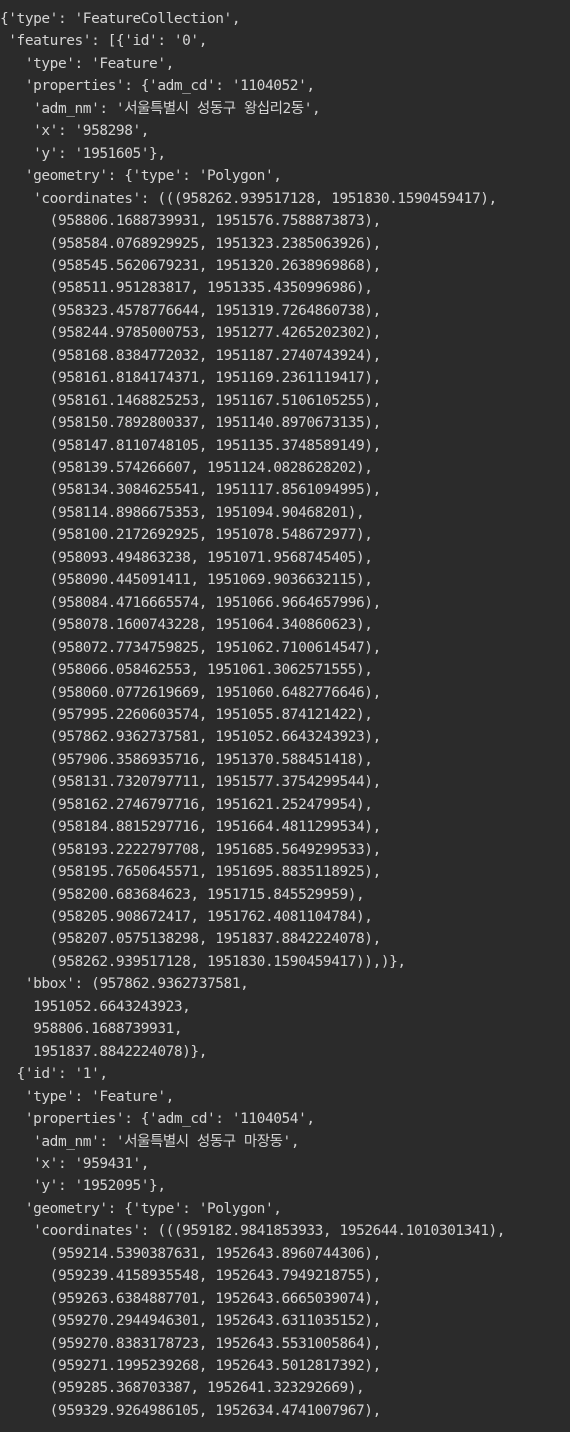  Describe the element at coordinates (83, 1186) in the screenshot. I see `output-line: 'y': '1952095'},` at that location.